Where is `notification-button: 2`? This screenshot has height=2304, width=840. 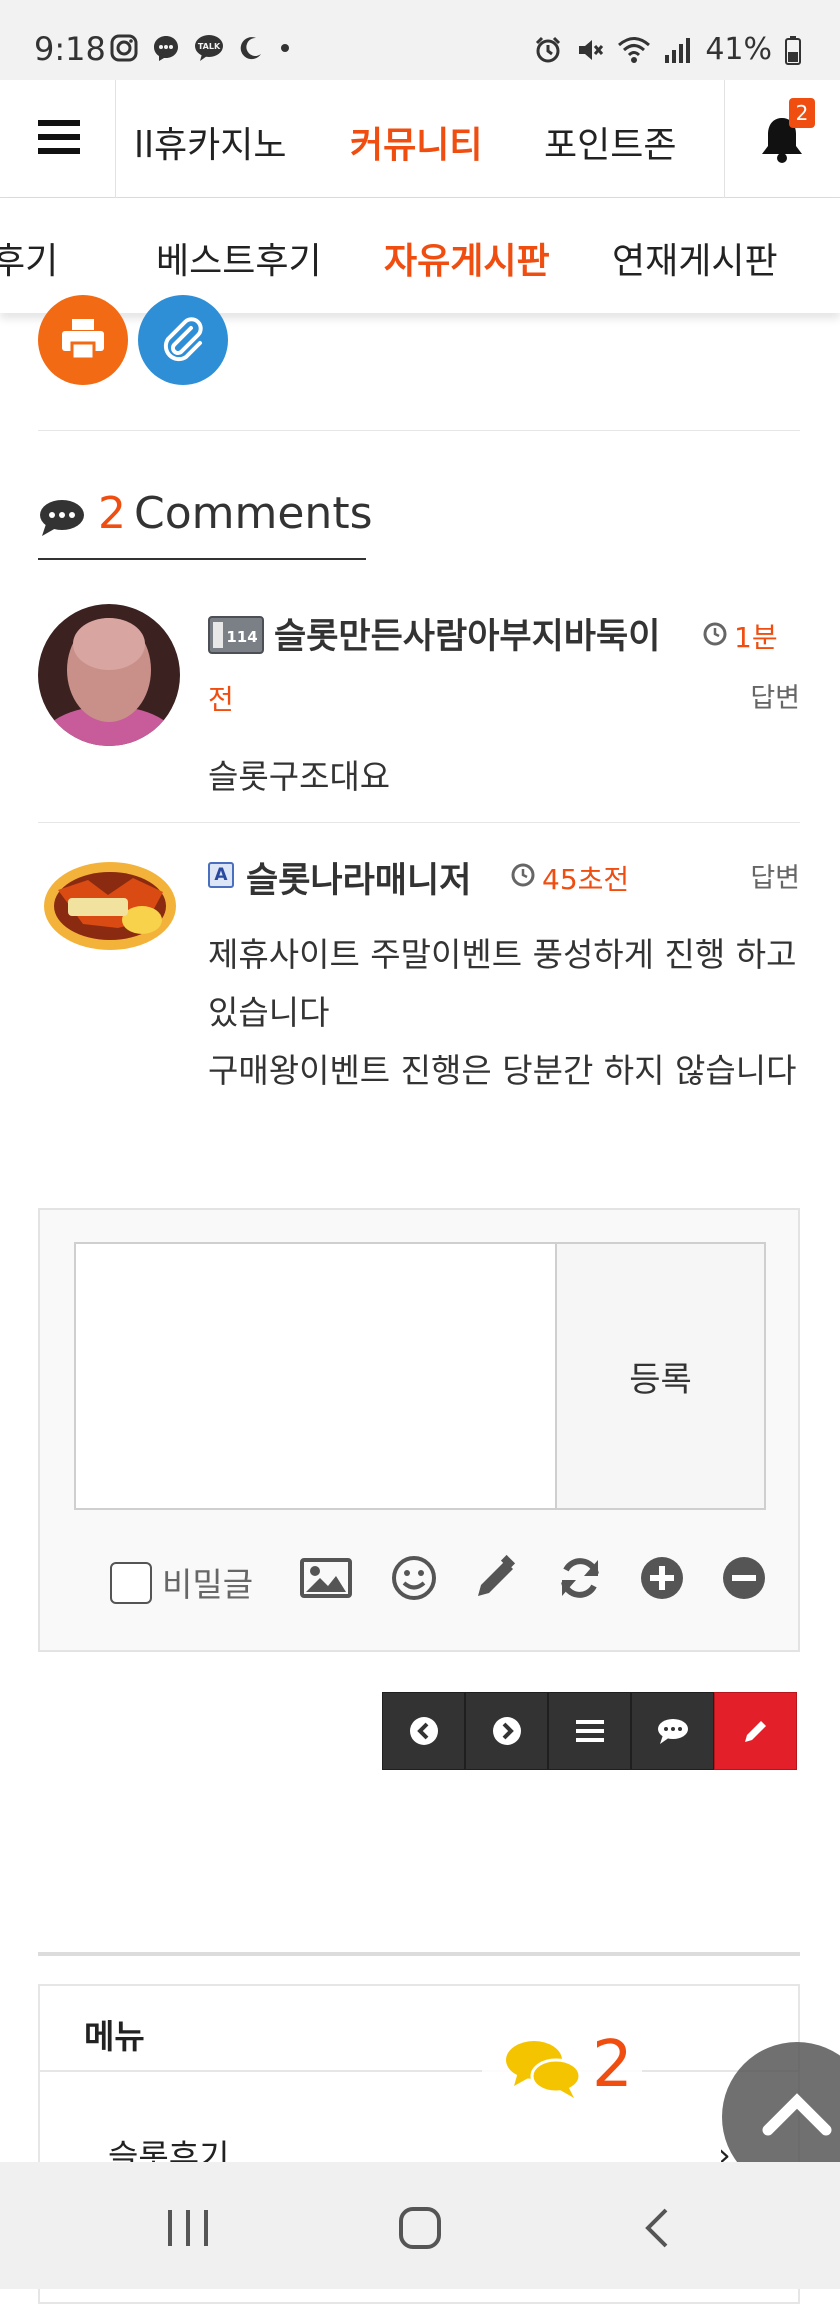 notification-button: 2 is located at coordinates (782, 139).